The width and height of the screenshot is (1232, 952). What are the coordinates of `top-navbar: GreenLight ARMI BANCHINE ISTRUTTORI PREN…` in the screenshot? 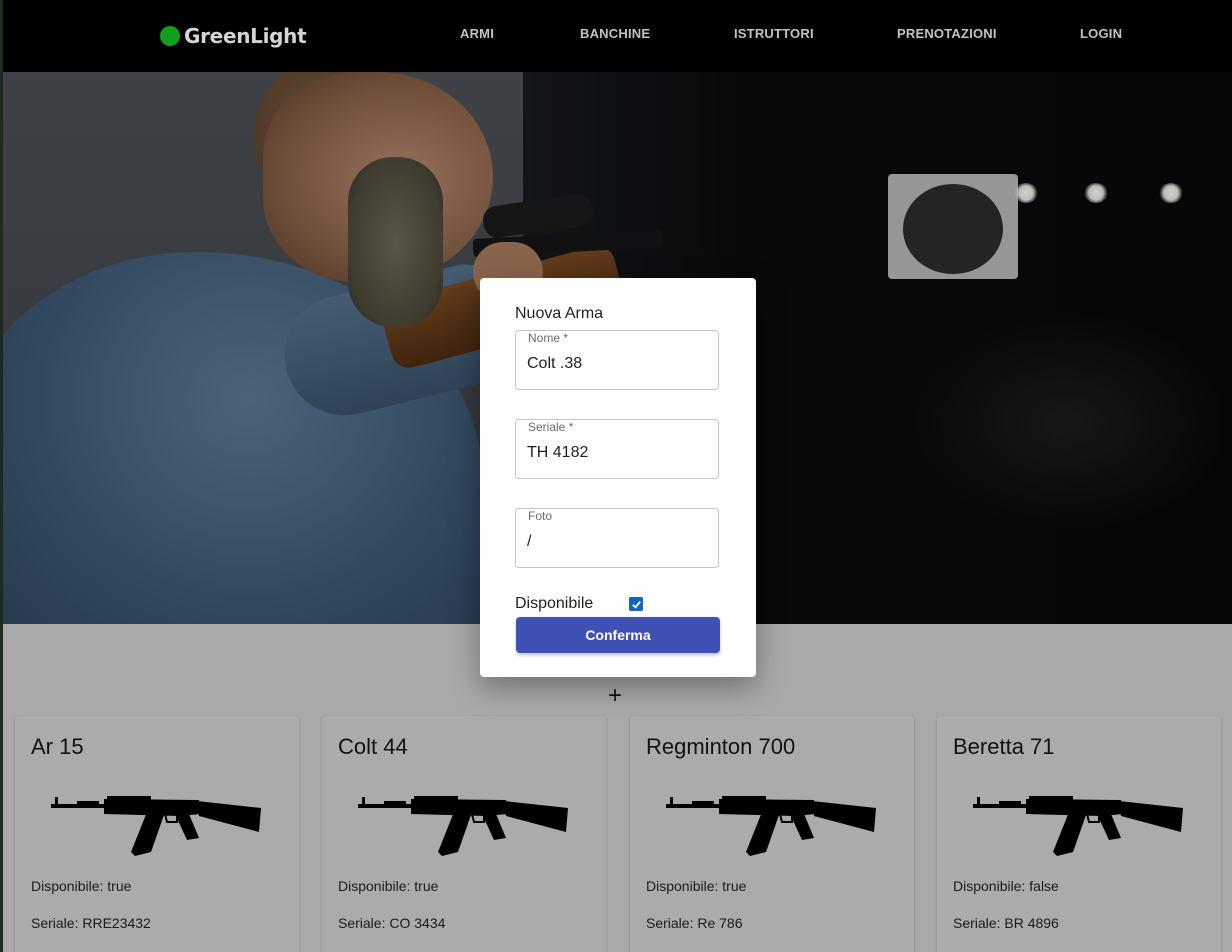 It's located at (617, 36).